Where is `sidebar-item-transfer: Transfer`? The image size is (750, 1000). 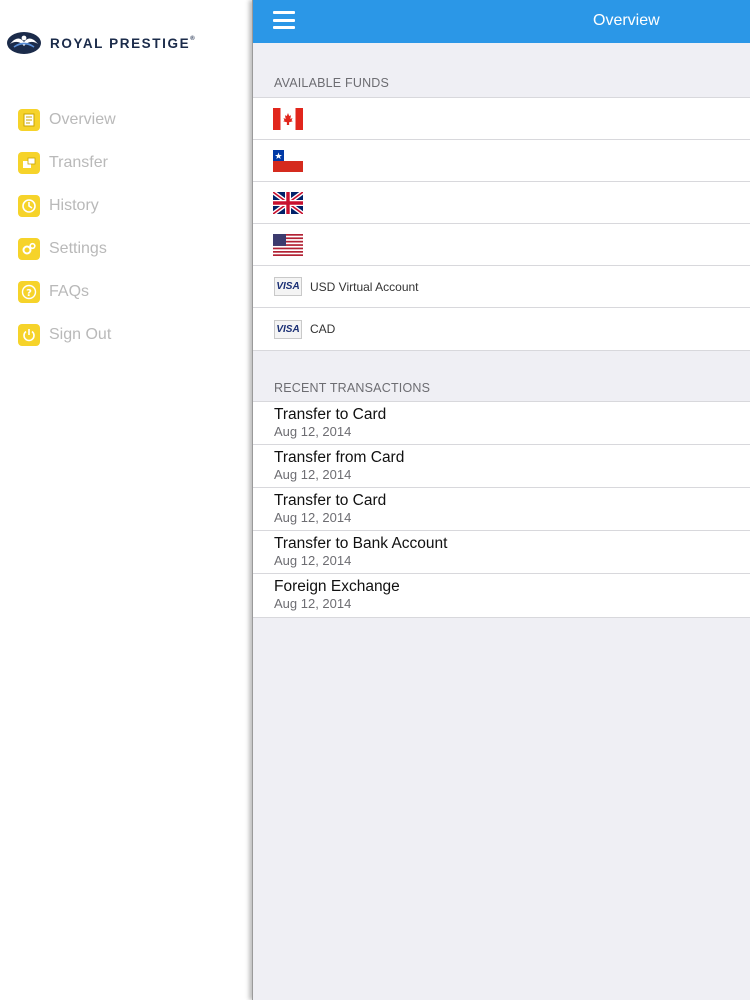 sidebar-item-transfer: Transfer is located at coordinates (67, 162).